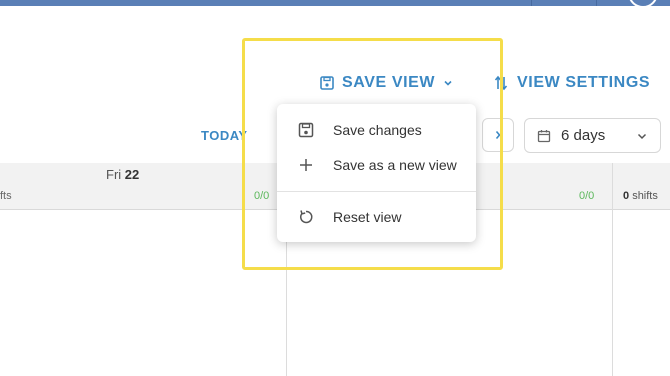  I want to click on menu-item-label: Save as a new view, so click(395, 165).